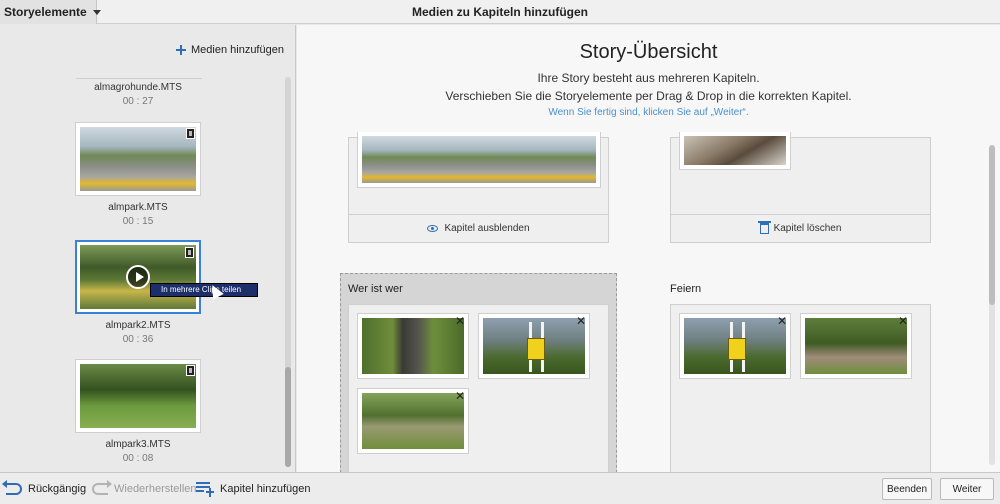 Image resolution: width=1000 pixels, height=504 pixels. I want to click on chapter-box: Kapitel löschen, so click(800, 187).